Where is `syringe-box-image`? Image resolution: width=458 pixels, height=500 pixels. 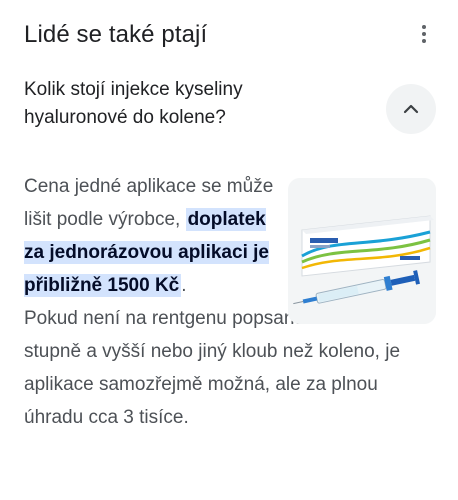
syringe-box-image is located at coordinates (362, 251).